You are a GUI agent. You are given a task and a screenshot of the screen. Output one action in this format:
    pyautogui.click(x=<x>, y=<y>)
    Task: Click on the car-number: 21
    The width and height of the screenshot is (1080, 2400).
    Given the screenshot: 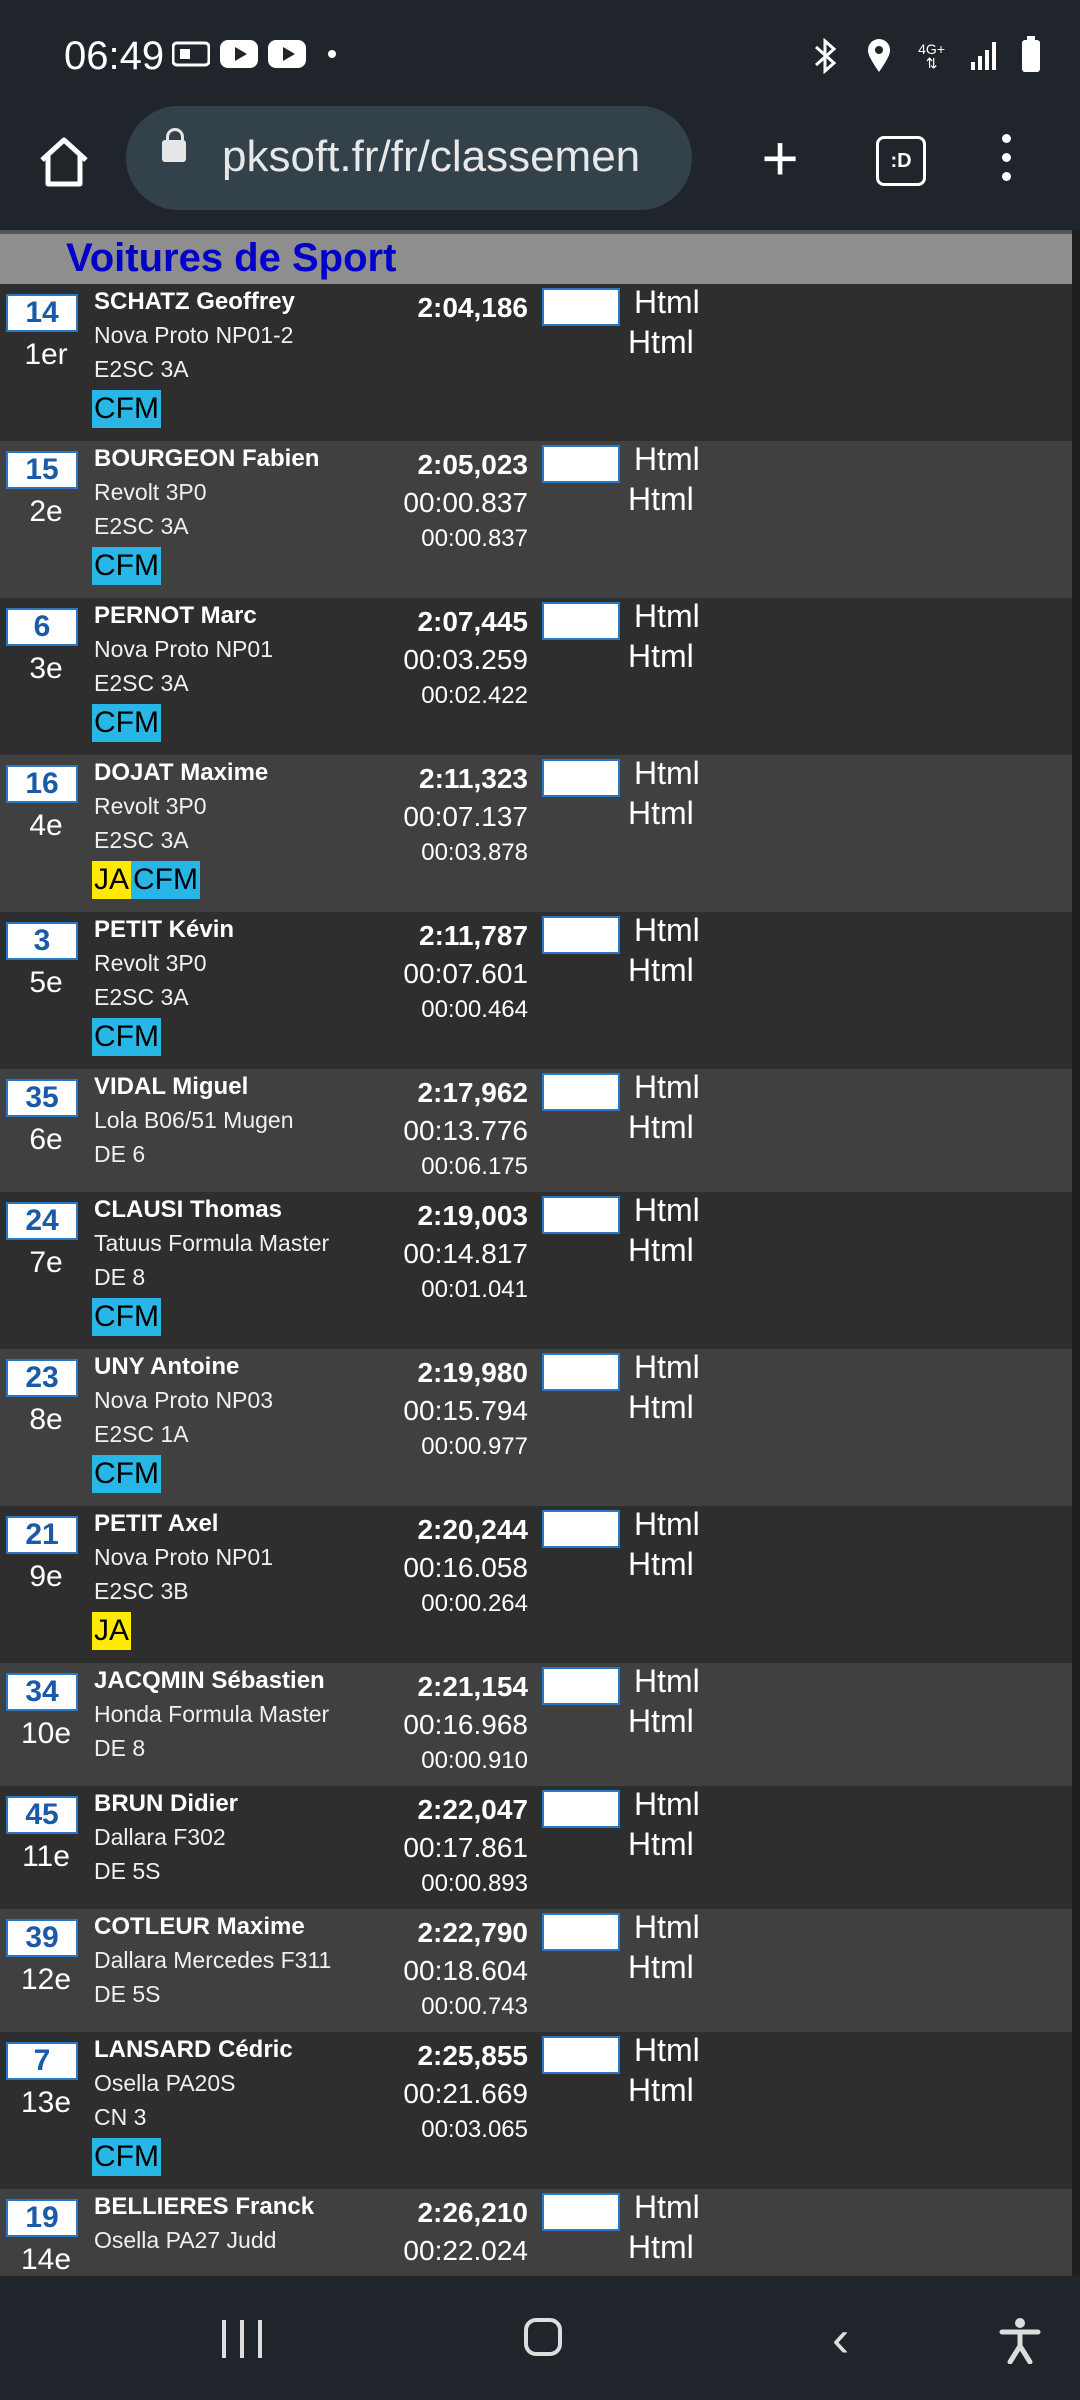 What is the action you would take?
    pyautogui.click(x=42, y=1535)
    